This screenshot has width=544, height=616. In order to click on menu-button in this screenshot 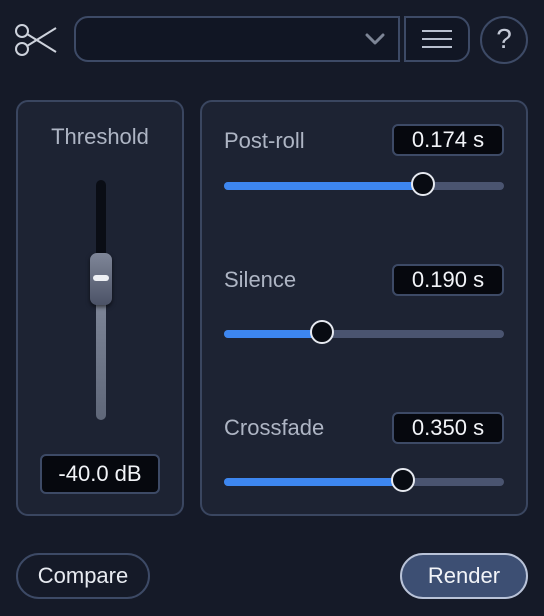, I will do `click(437, 39)`.